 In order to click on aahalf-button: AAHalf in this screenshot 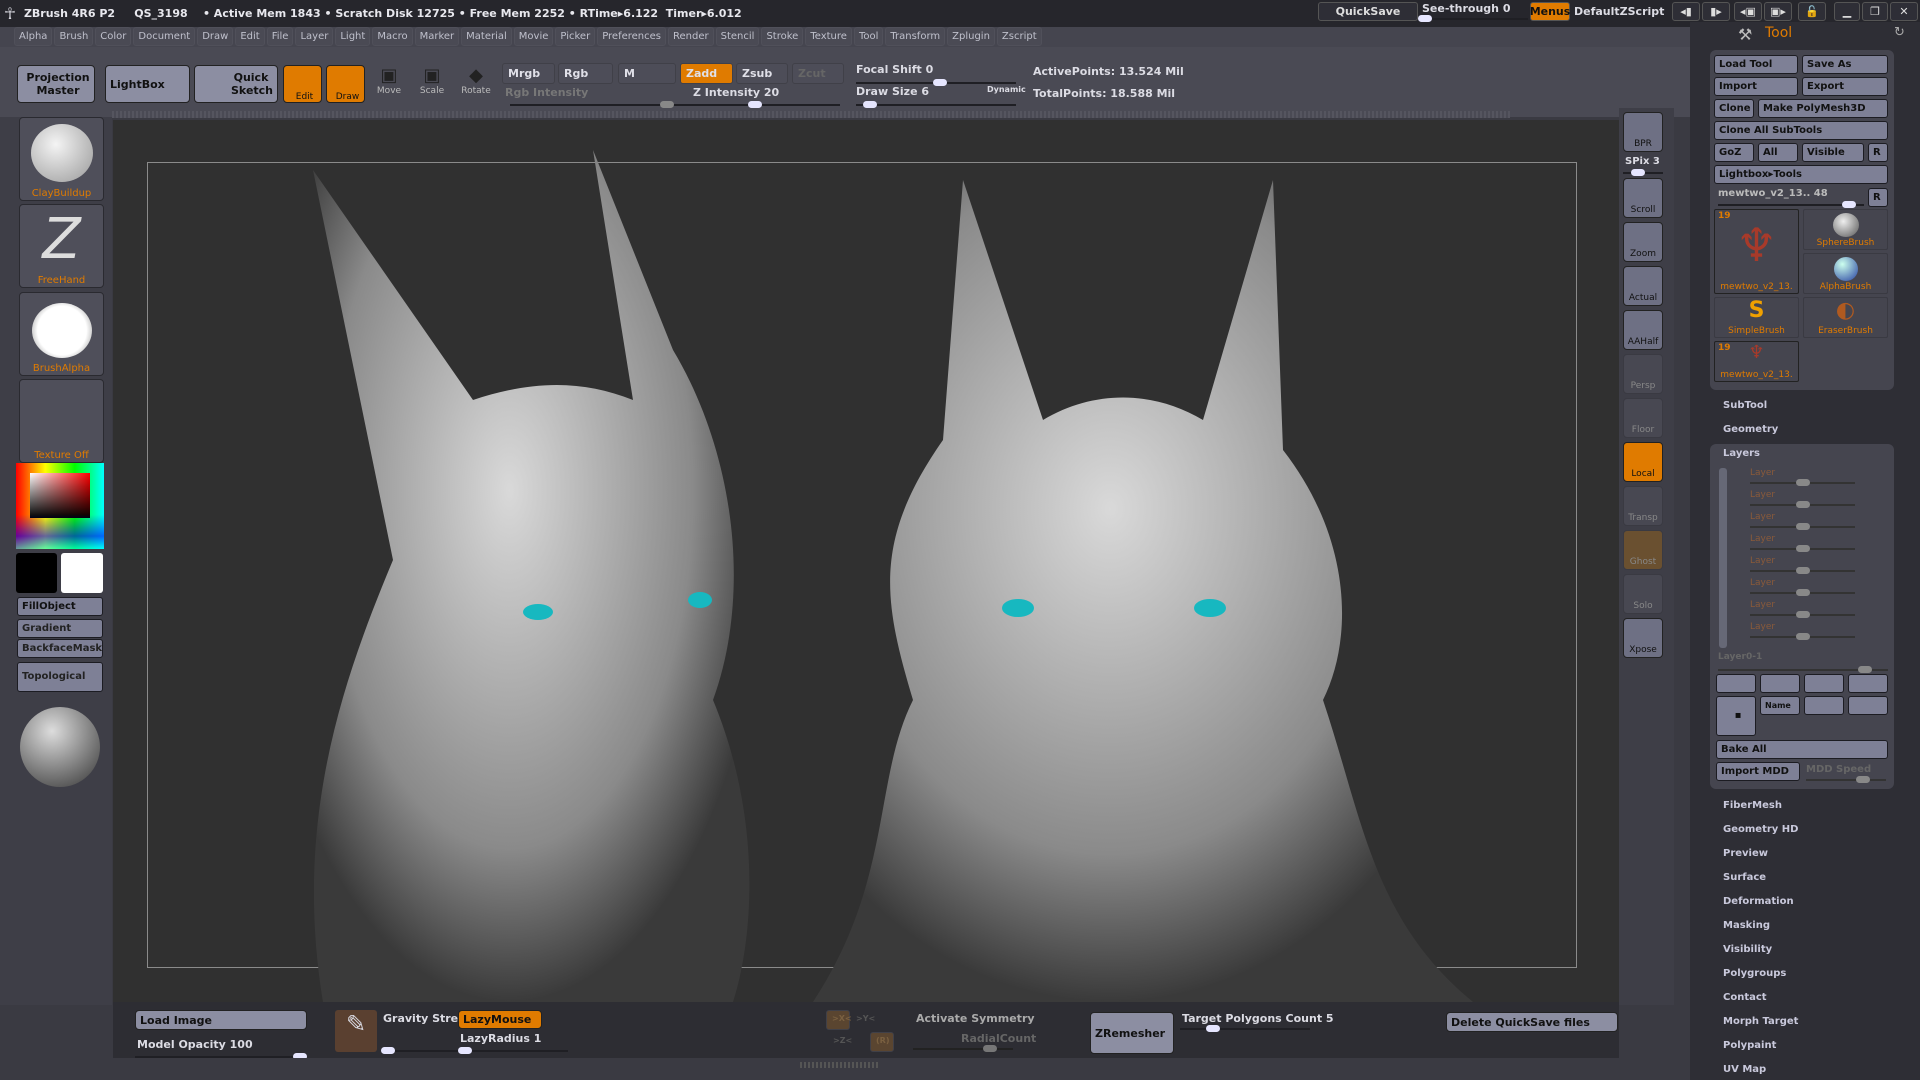, I will do `click(1643, 330)`.